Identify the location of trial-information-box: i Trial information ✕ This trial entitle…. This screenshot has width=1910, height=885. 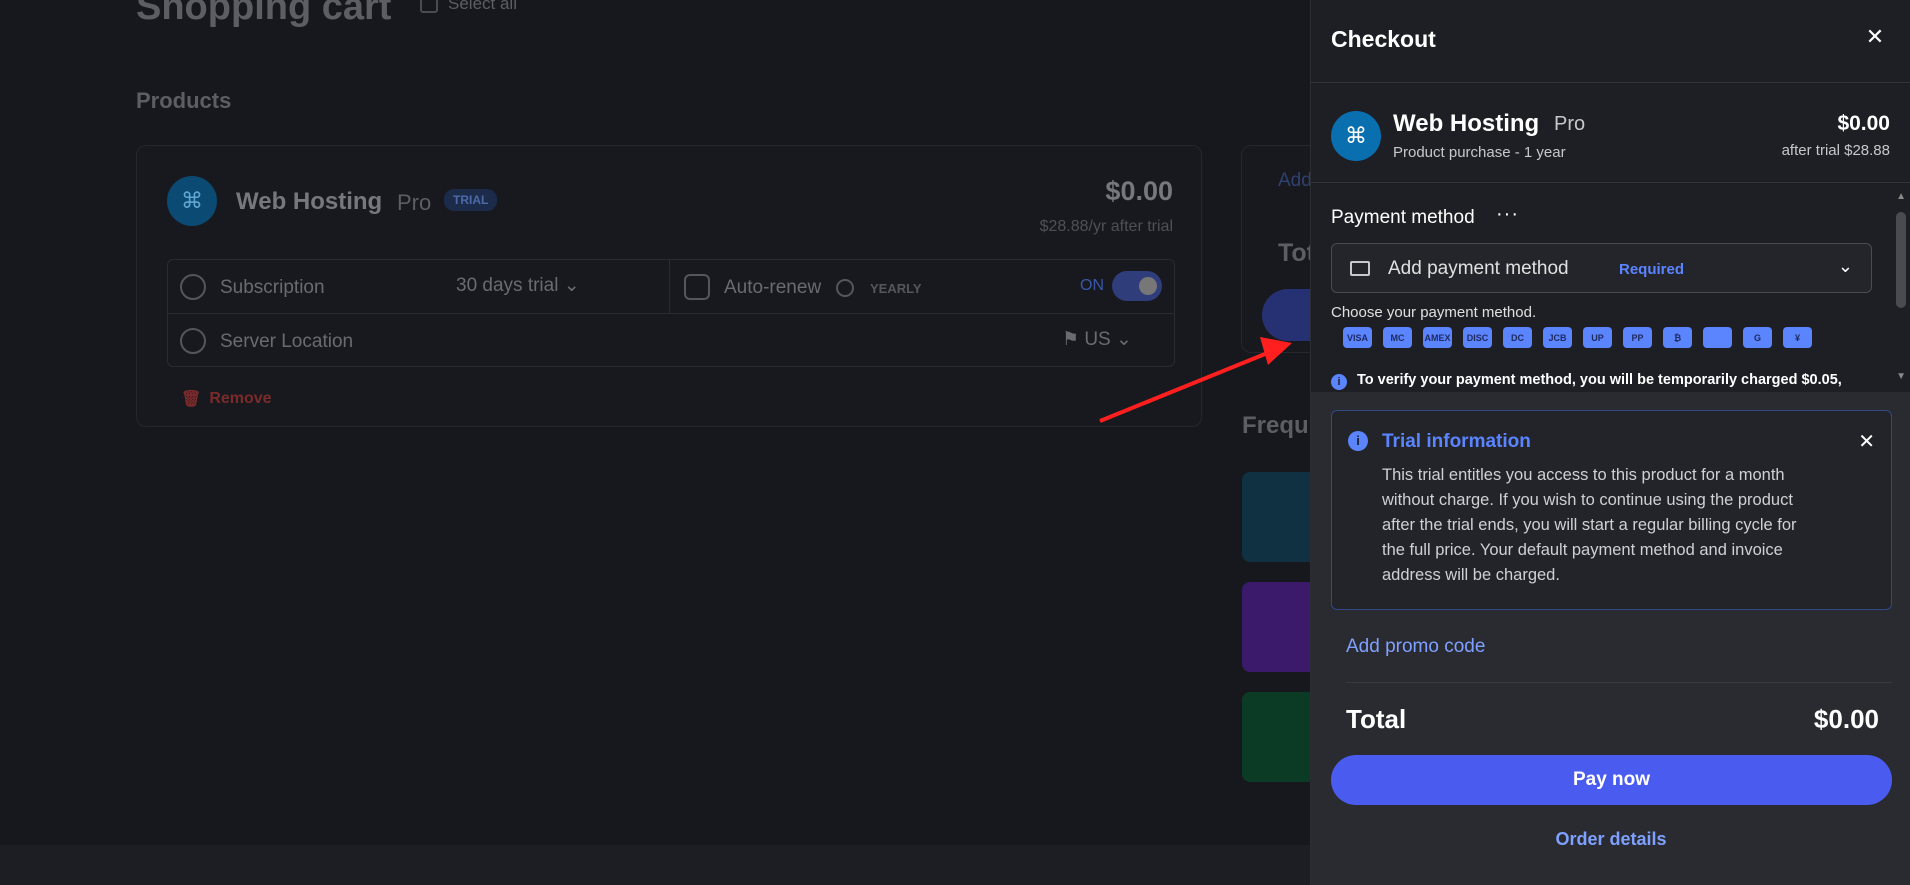
(1611, 510).